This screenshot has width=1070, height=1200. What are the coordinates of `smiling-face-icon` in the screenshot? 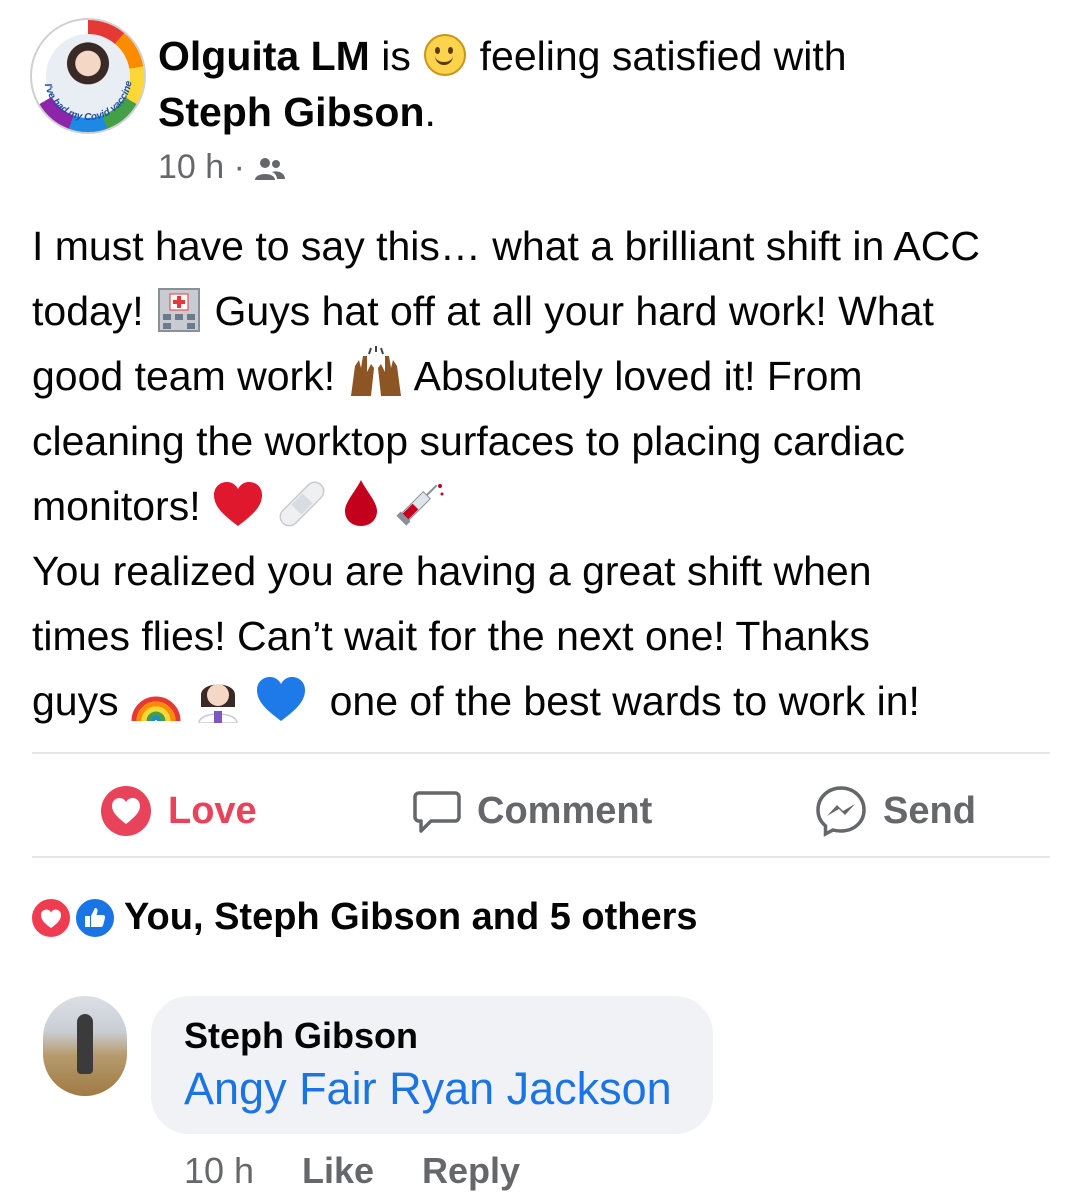 It's located at (445, 55).